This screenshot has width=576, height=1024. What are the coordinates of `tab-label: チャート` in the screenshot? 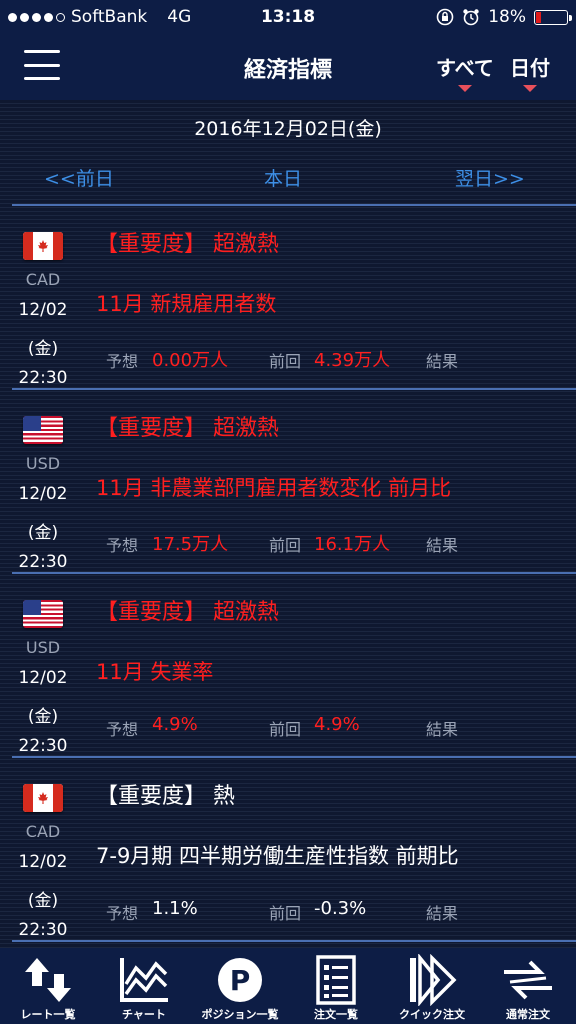 It's located at (144, 1014).